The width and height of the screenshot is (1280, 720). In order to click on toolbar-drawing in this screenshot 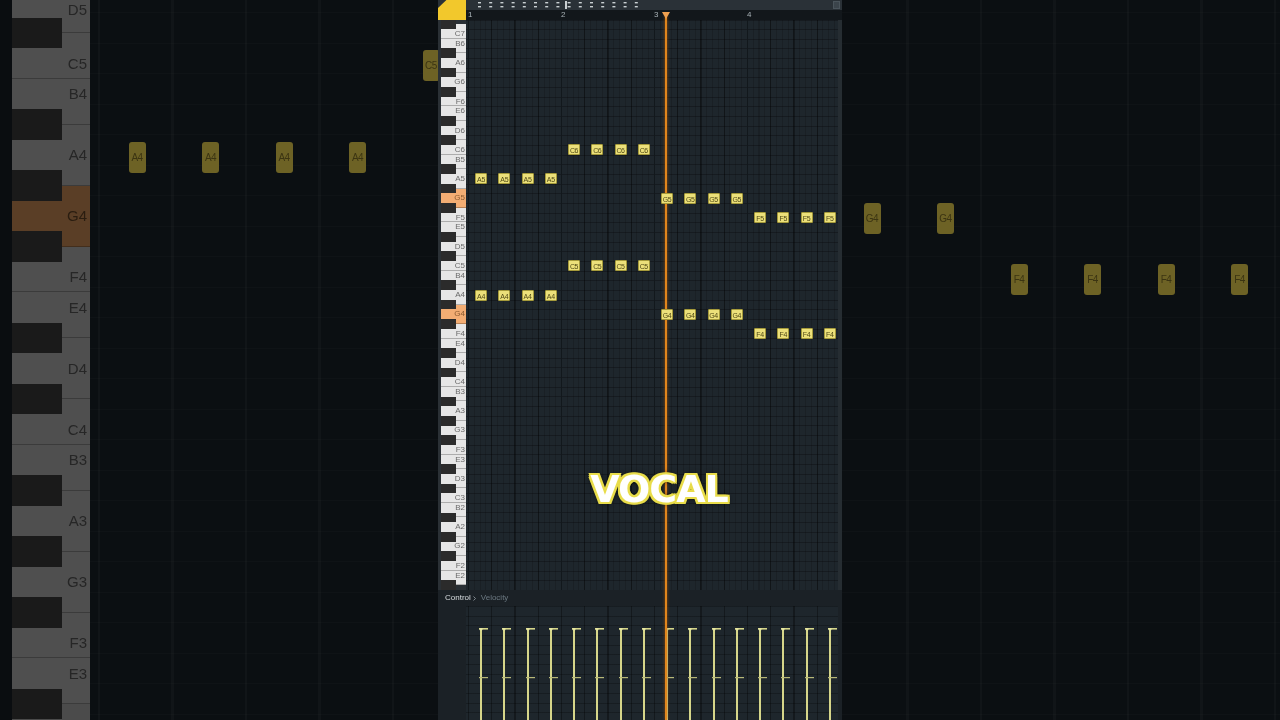, I will do `click(558, 5)`.